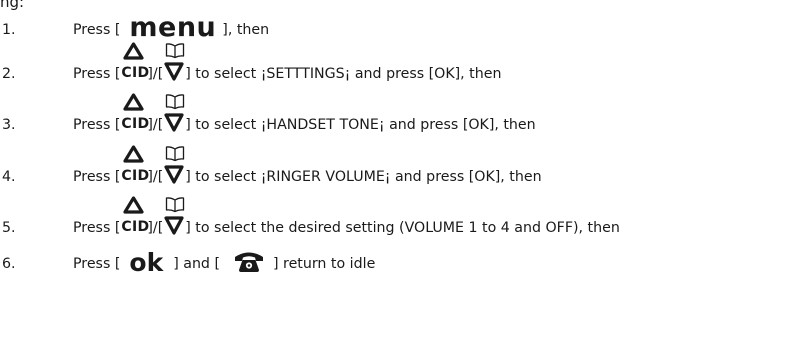  Describe the element at coordinates (324, 264) in the screenshot. I see `step-text: ] return to idle` at that location.